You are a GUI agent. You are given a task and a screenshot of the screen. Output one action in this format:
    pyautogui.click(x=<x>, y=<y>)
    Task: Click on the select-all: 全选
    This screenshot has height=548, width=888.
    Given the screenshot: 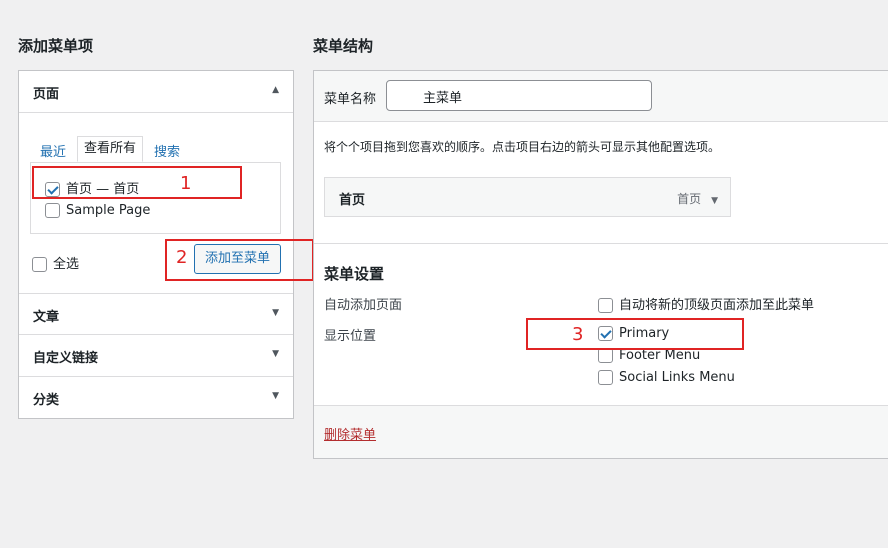 What is the action you would take?
    pyautogui.click(x=55, y=262)
    